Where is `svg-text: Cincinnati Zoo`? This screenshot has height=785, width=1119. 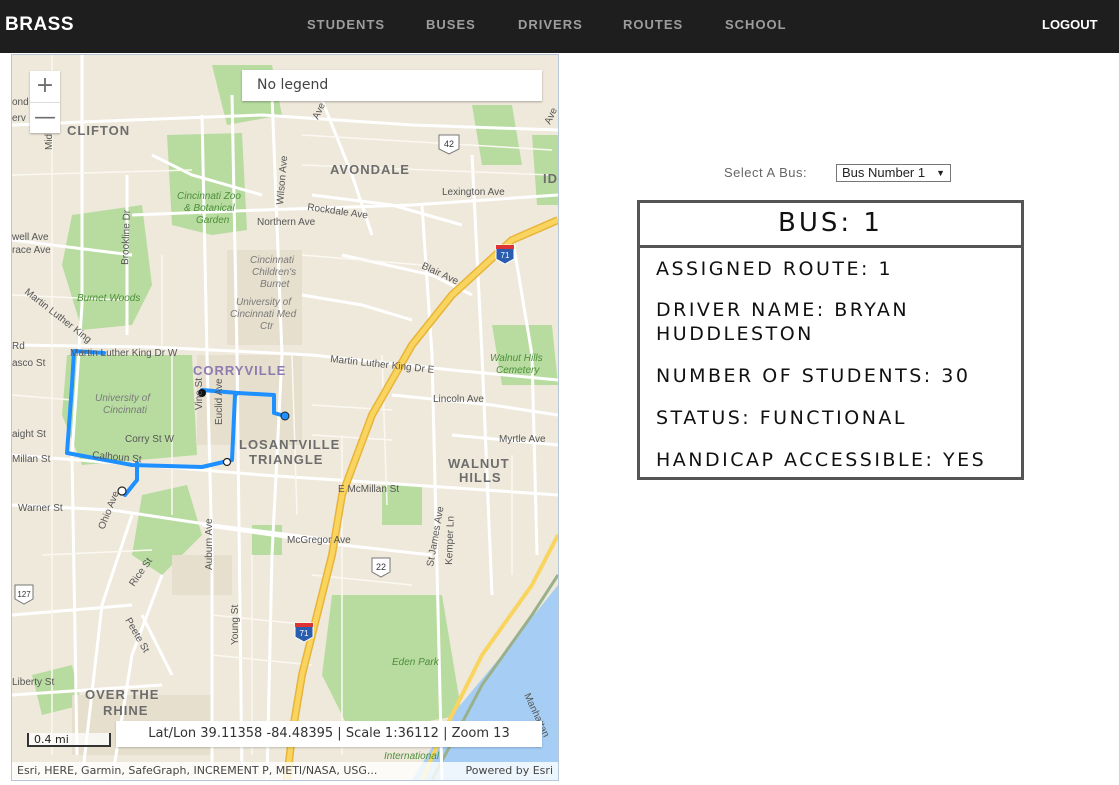
svg-text: Cincinnati Zoo is located at coordinates (209, 196).